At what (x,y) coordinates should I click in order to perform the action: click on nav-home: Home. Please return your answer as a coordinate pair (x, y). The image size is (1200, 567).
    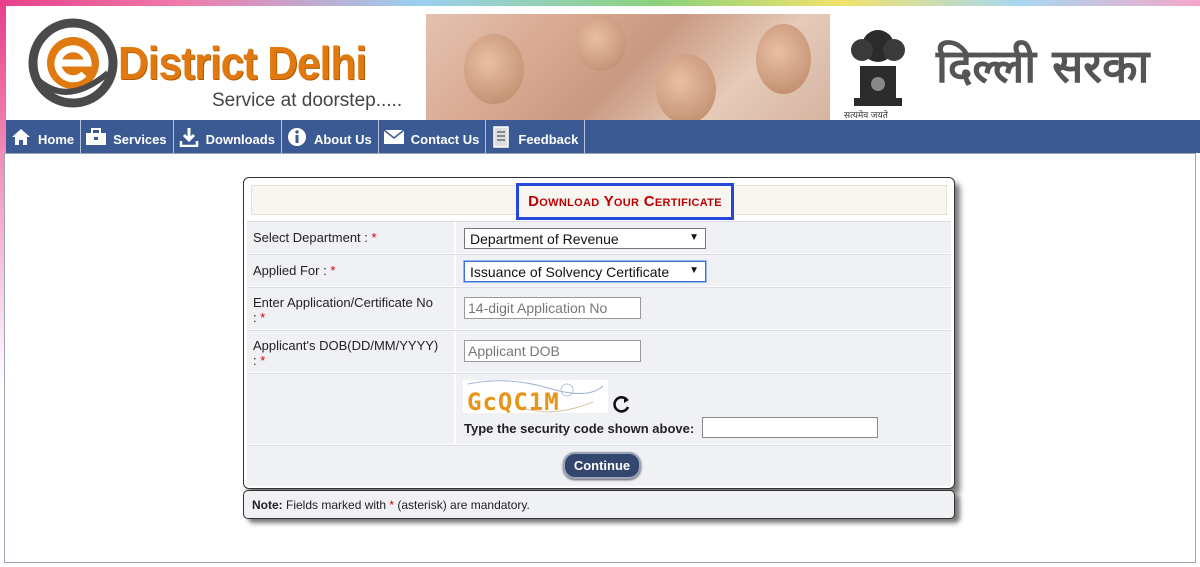
    Looking at the image, I should click on (44, 136).